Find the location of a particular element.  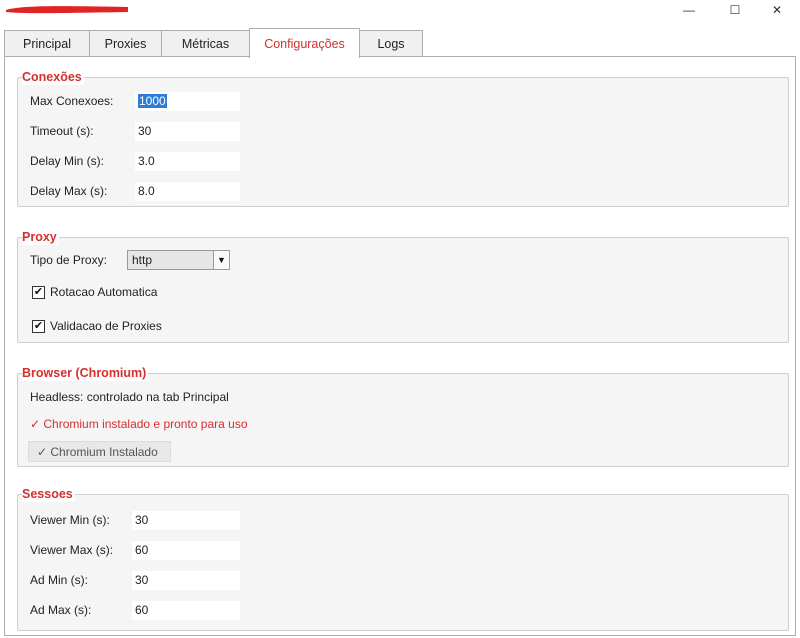

browser-title: Browser (Chromium) is located at coordinates (85, 373).